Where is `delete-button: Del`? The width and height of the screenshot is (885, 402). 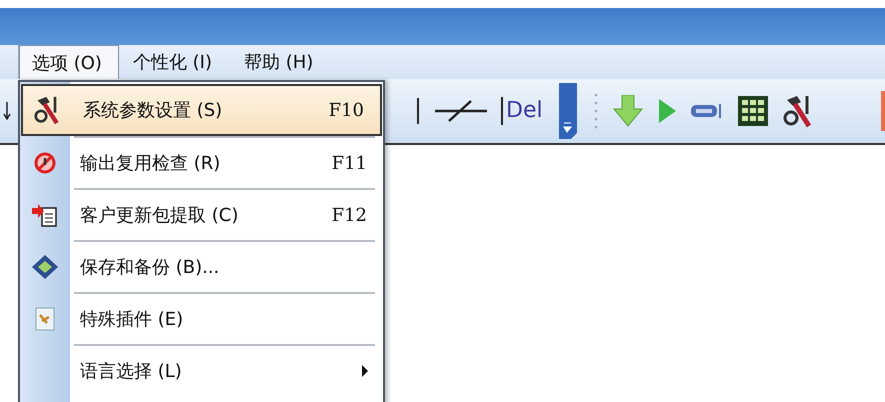
delete-button: Del is located at coordinates (522, 111).